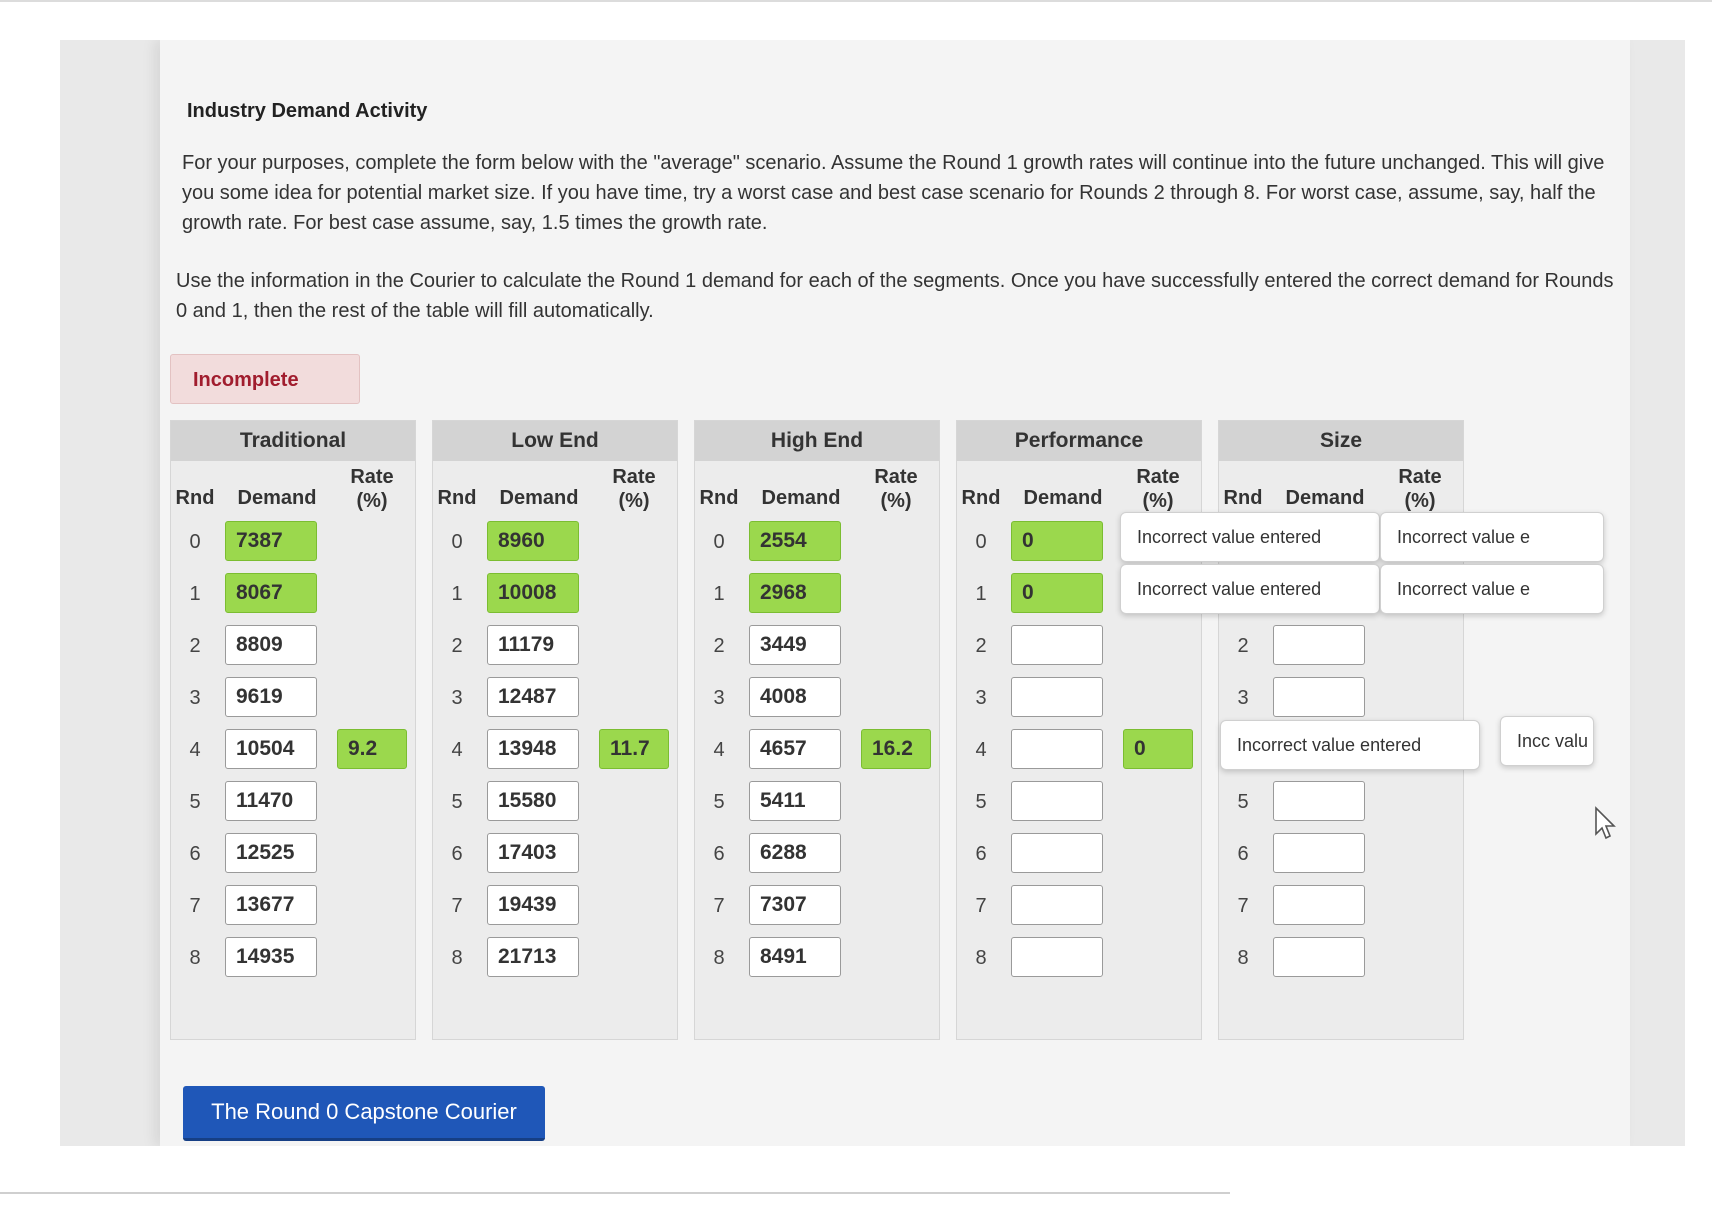 Image resolution: width=1712 pixels, height=1206 pixels. Describe the element at coordinates (271, 541) in the screenshot. I see `demand-input: 7387` at that location.